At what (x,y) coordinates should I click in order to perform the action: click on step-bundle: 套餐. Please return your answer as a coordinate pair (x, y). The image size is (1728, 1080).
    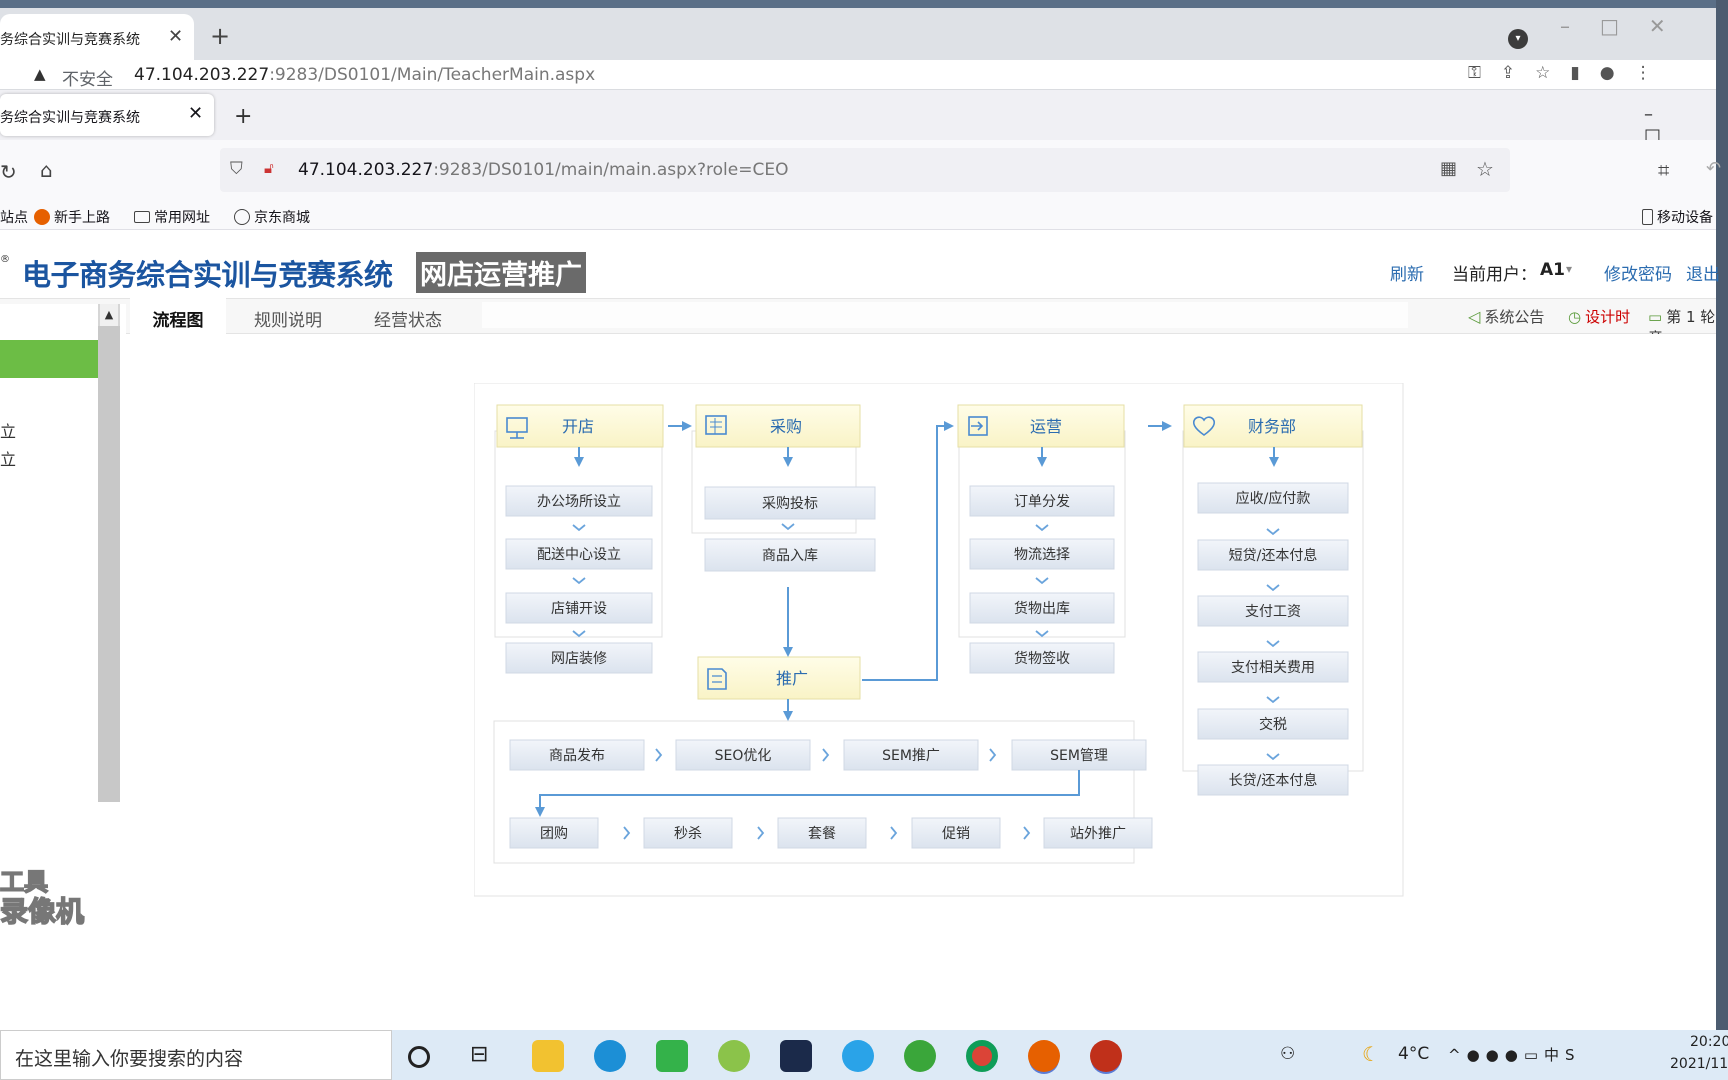
    Looking at the image, I should click on (822, 833).